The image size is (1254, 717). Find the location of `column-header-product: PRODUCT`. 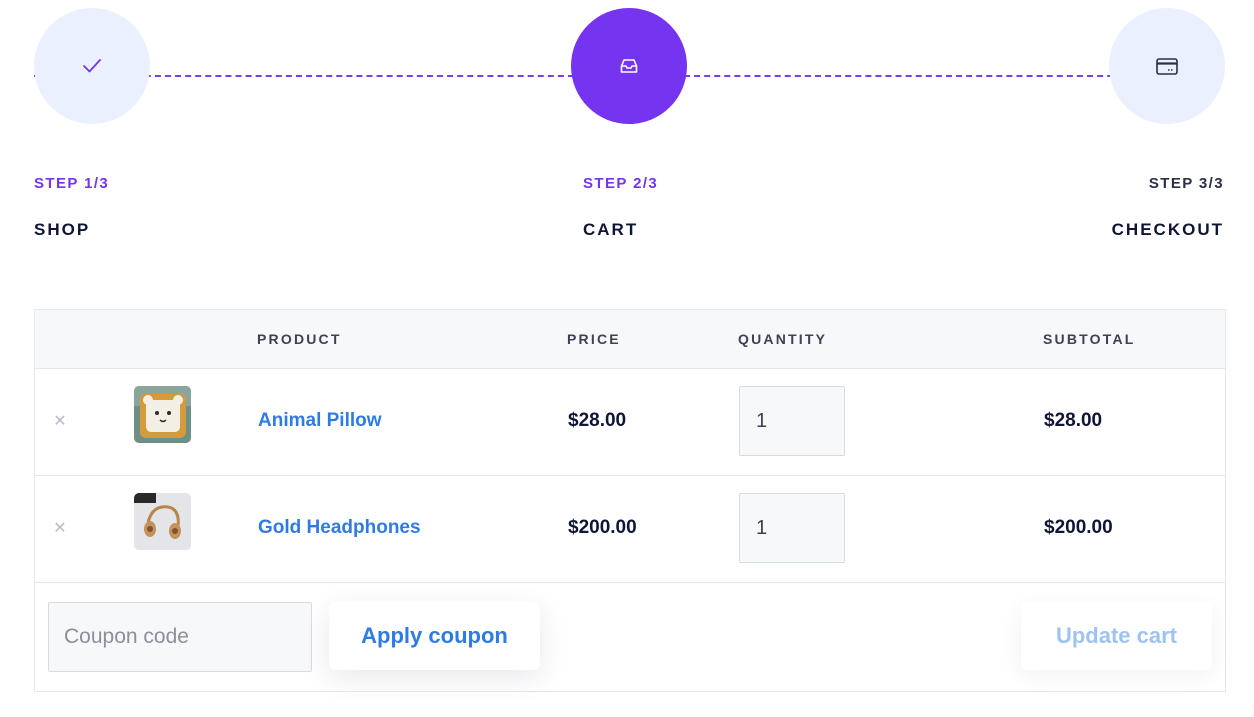

column-header-product: PRODUCT is located at coordinates (299, 339).